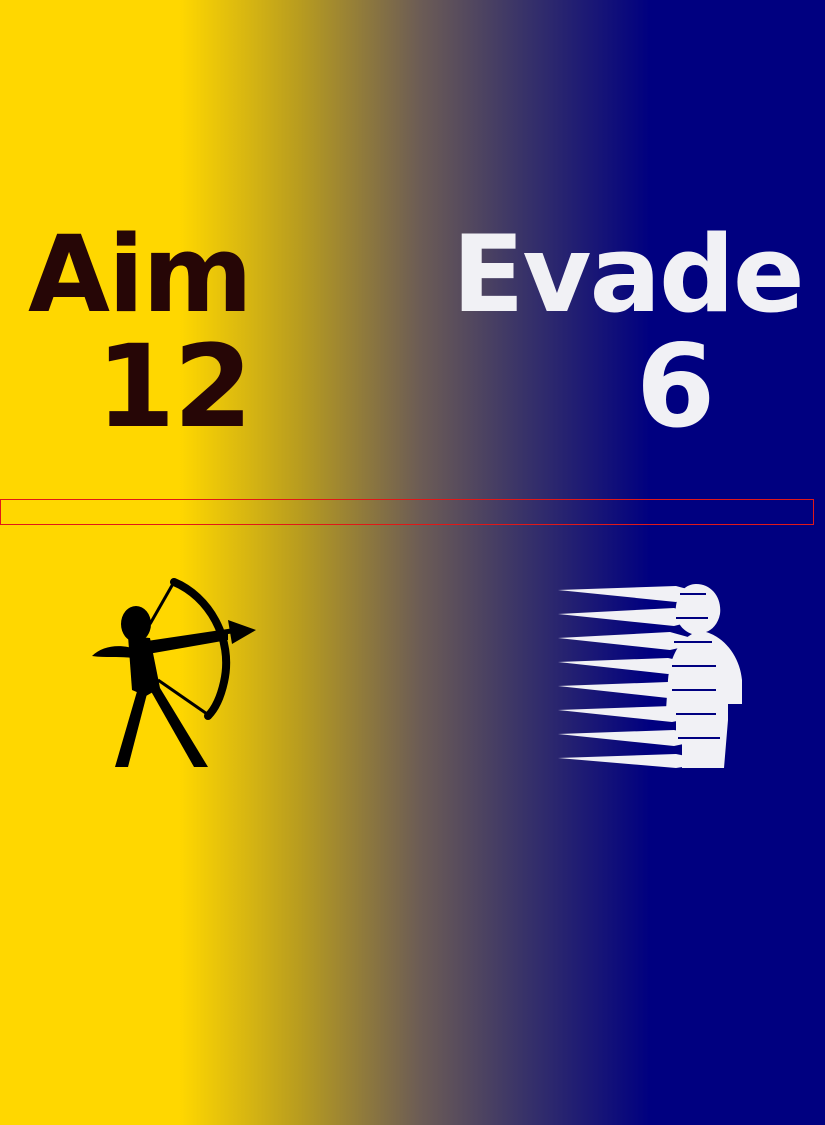 The height and width of the screenshot is (1125, 825). What do you see at coordinates (174, 674) in the screenshot?
I see `archer-icon` at bounding box center [174, 674].